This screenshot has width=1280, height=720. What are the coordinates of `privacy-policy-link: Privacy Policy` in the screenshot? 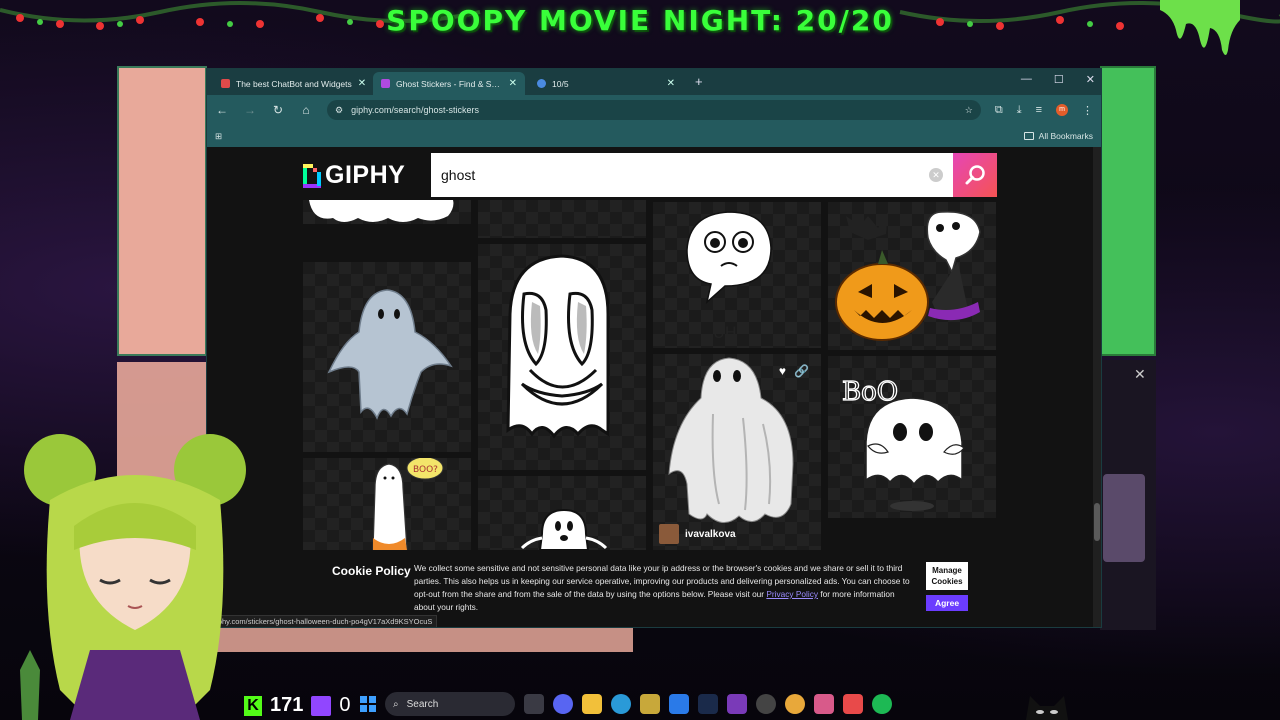 It's located at (792, 594).